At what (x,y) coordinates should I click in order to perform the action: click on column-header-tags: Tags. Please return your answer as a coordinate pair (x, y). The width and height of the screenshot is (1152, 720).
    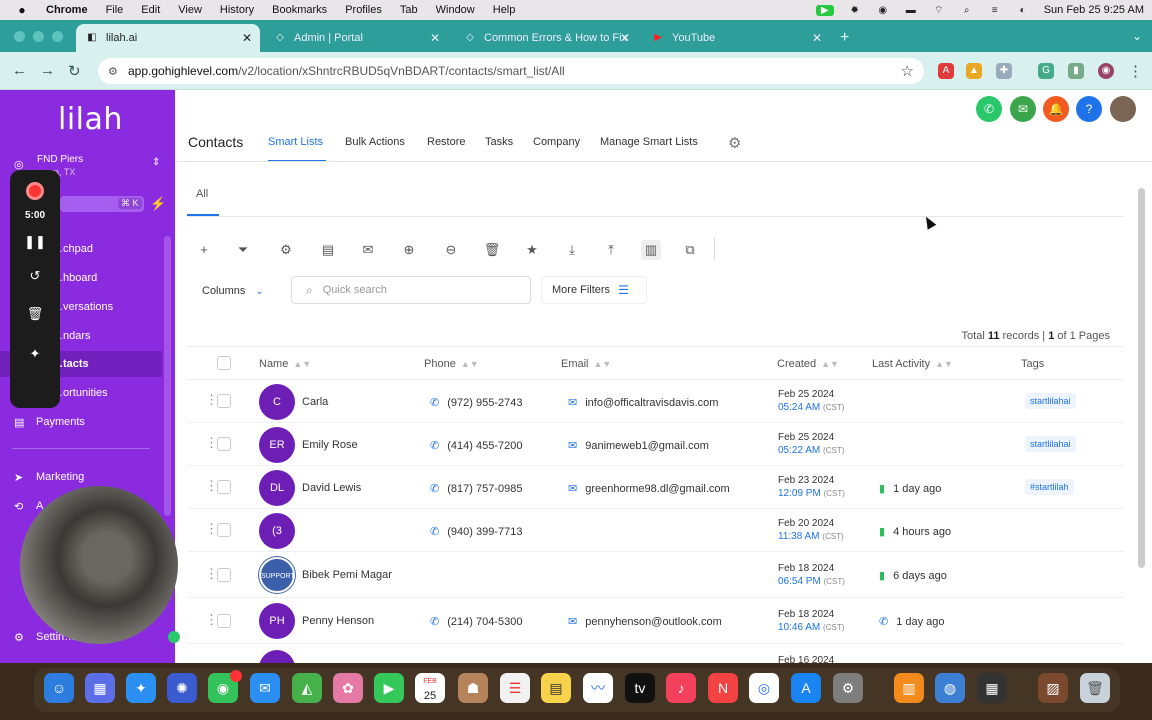
    Looking at the image, I should click on (1032, 364).